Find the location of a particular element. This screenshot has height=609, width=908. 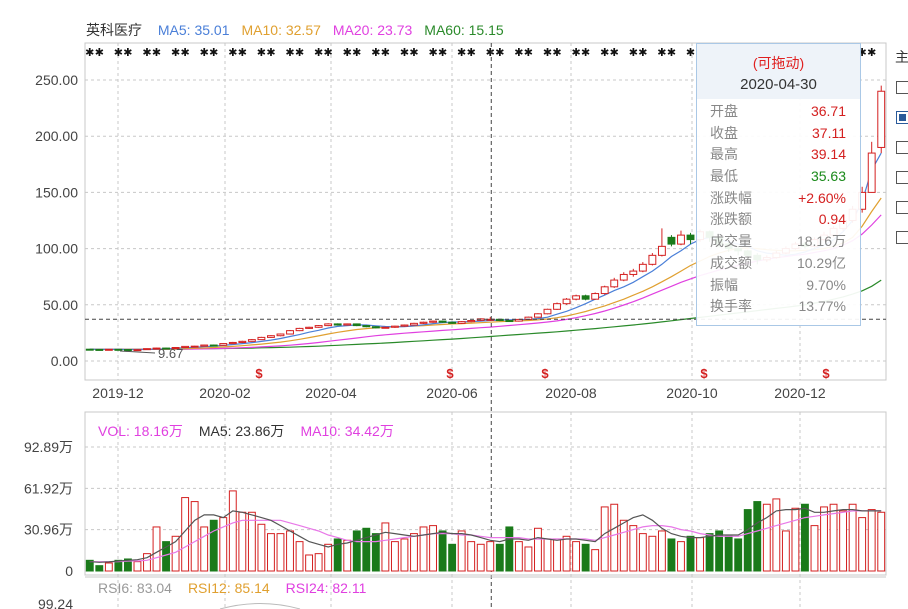

tooltip-row: 成交额 10.29亿 is located at coordinates (778, 264).